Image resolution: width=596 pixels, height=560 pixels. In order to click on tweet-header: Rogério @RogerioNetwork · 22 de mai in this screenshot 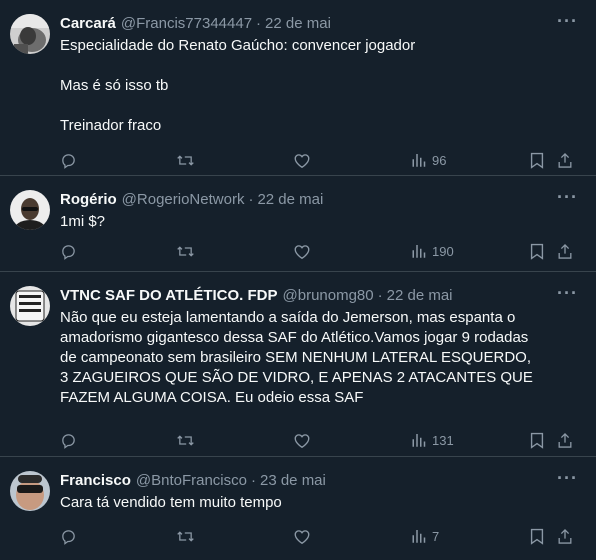, I will do `click(320, 200)`.